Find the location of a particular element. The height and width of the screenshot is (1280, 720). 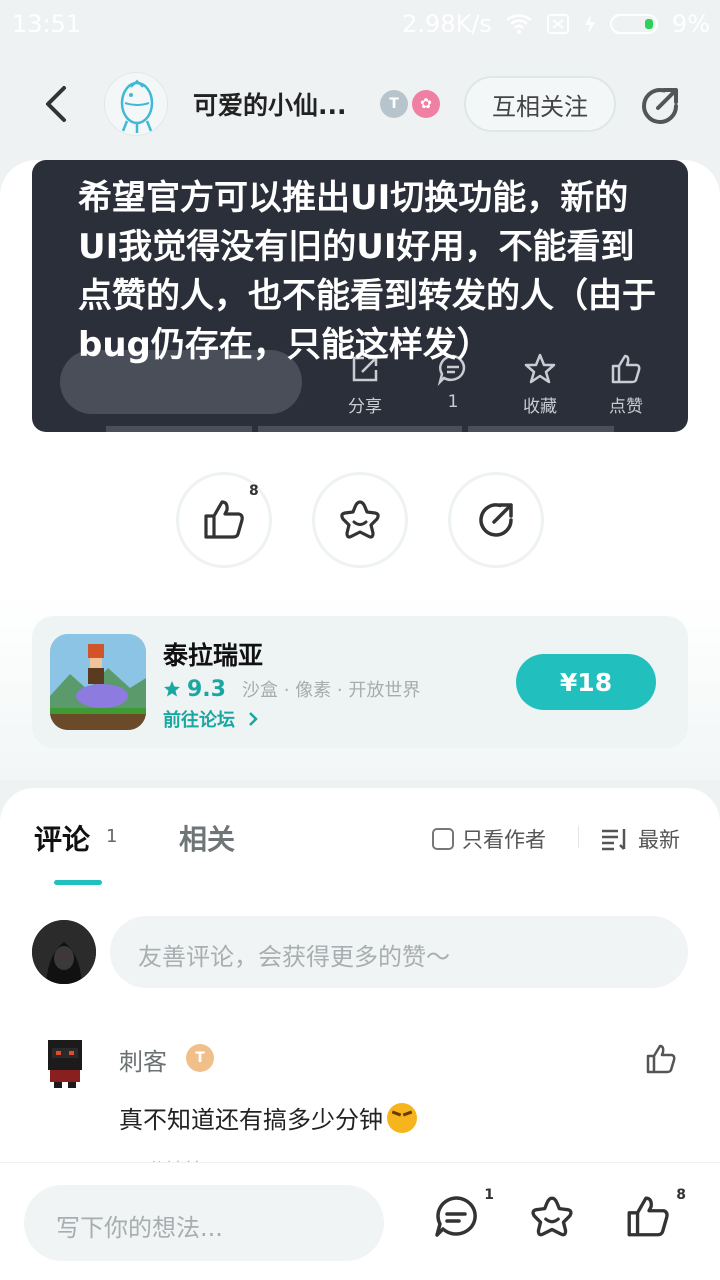

sort-icon is located at coordinates (614, 840).